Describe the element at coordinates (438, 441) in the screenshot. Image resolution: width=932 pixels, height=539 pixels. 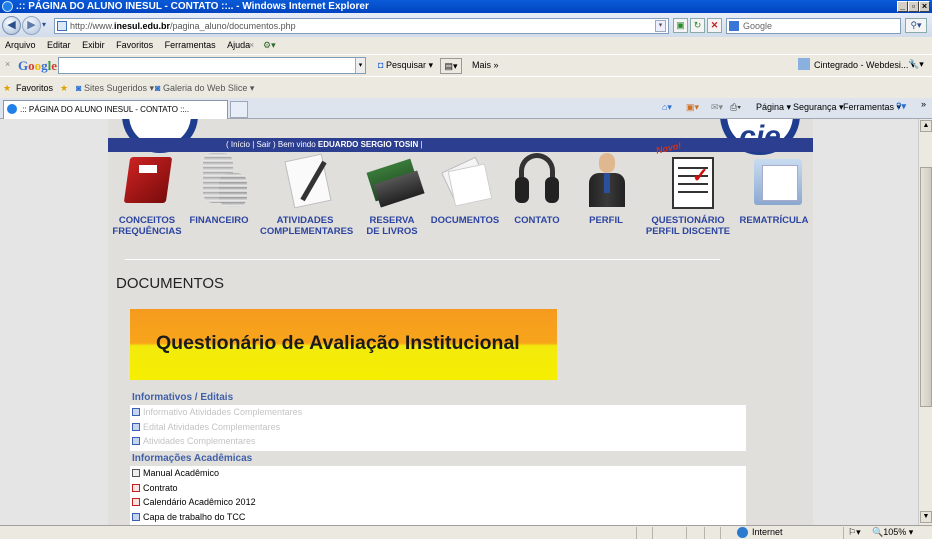
I see `document-link: Atividades Complementares` at that location.